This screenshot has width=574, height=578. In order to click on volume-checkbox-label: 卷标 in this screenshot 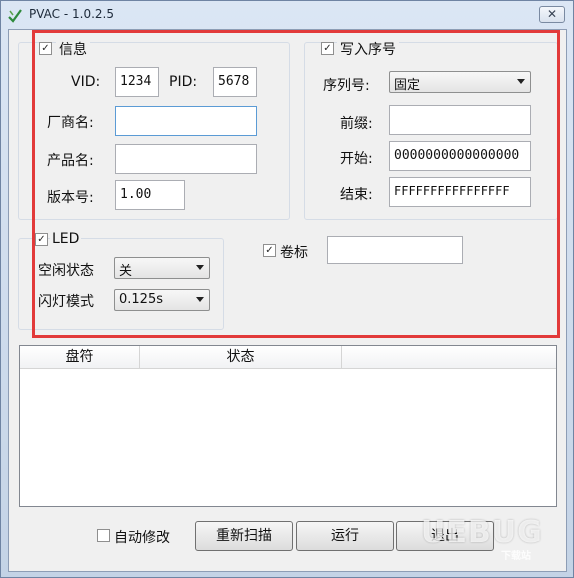, I will do `click(294, 253)`.